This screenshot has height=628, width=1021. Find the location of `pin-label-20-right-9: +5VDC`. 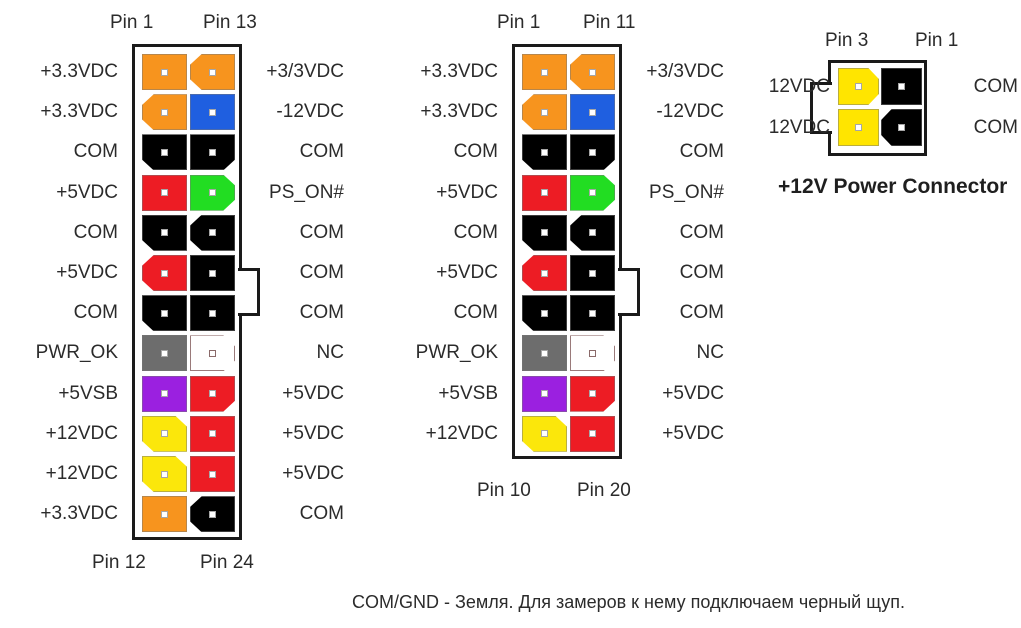

pin-label-20-right-9: +5VDC is located at coordinates (693, 393).